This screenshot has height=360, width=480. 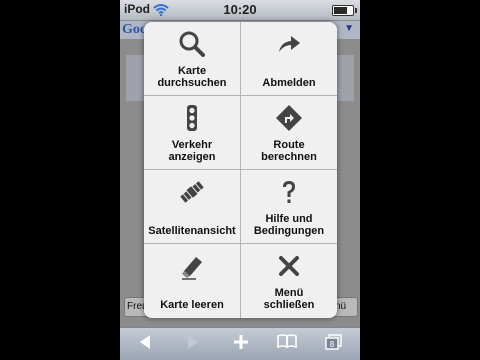 What do you see at coordinates (289, 225) in the screenshot?
I see `menu-item-label: Hilfe und Bedingungen` at bounding box center [289, 225].